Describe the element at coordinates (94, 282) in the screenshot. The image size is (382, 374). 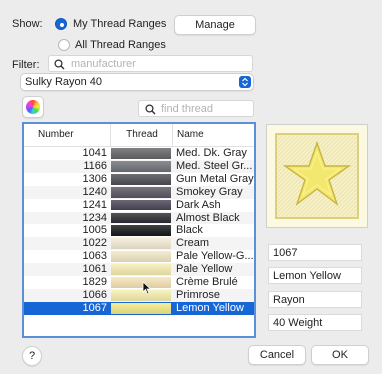
I see `thread-number: 1829` at that location.